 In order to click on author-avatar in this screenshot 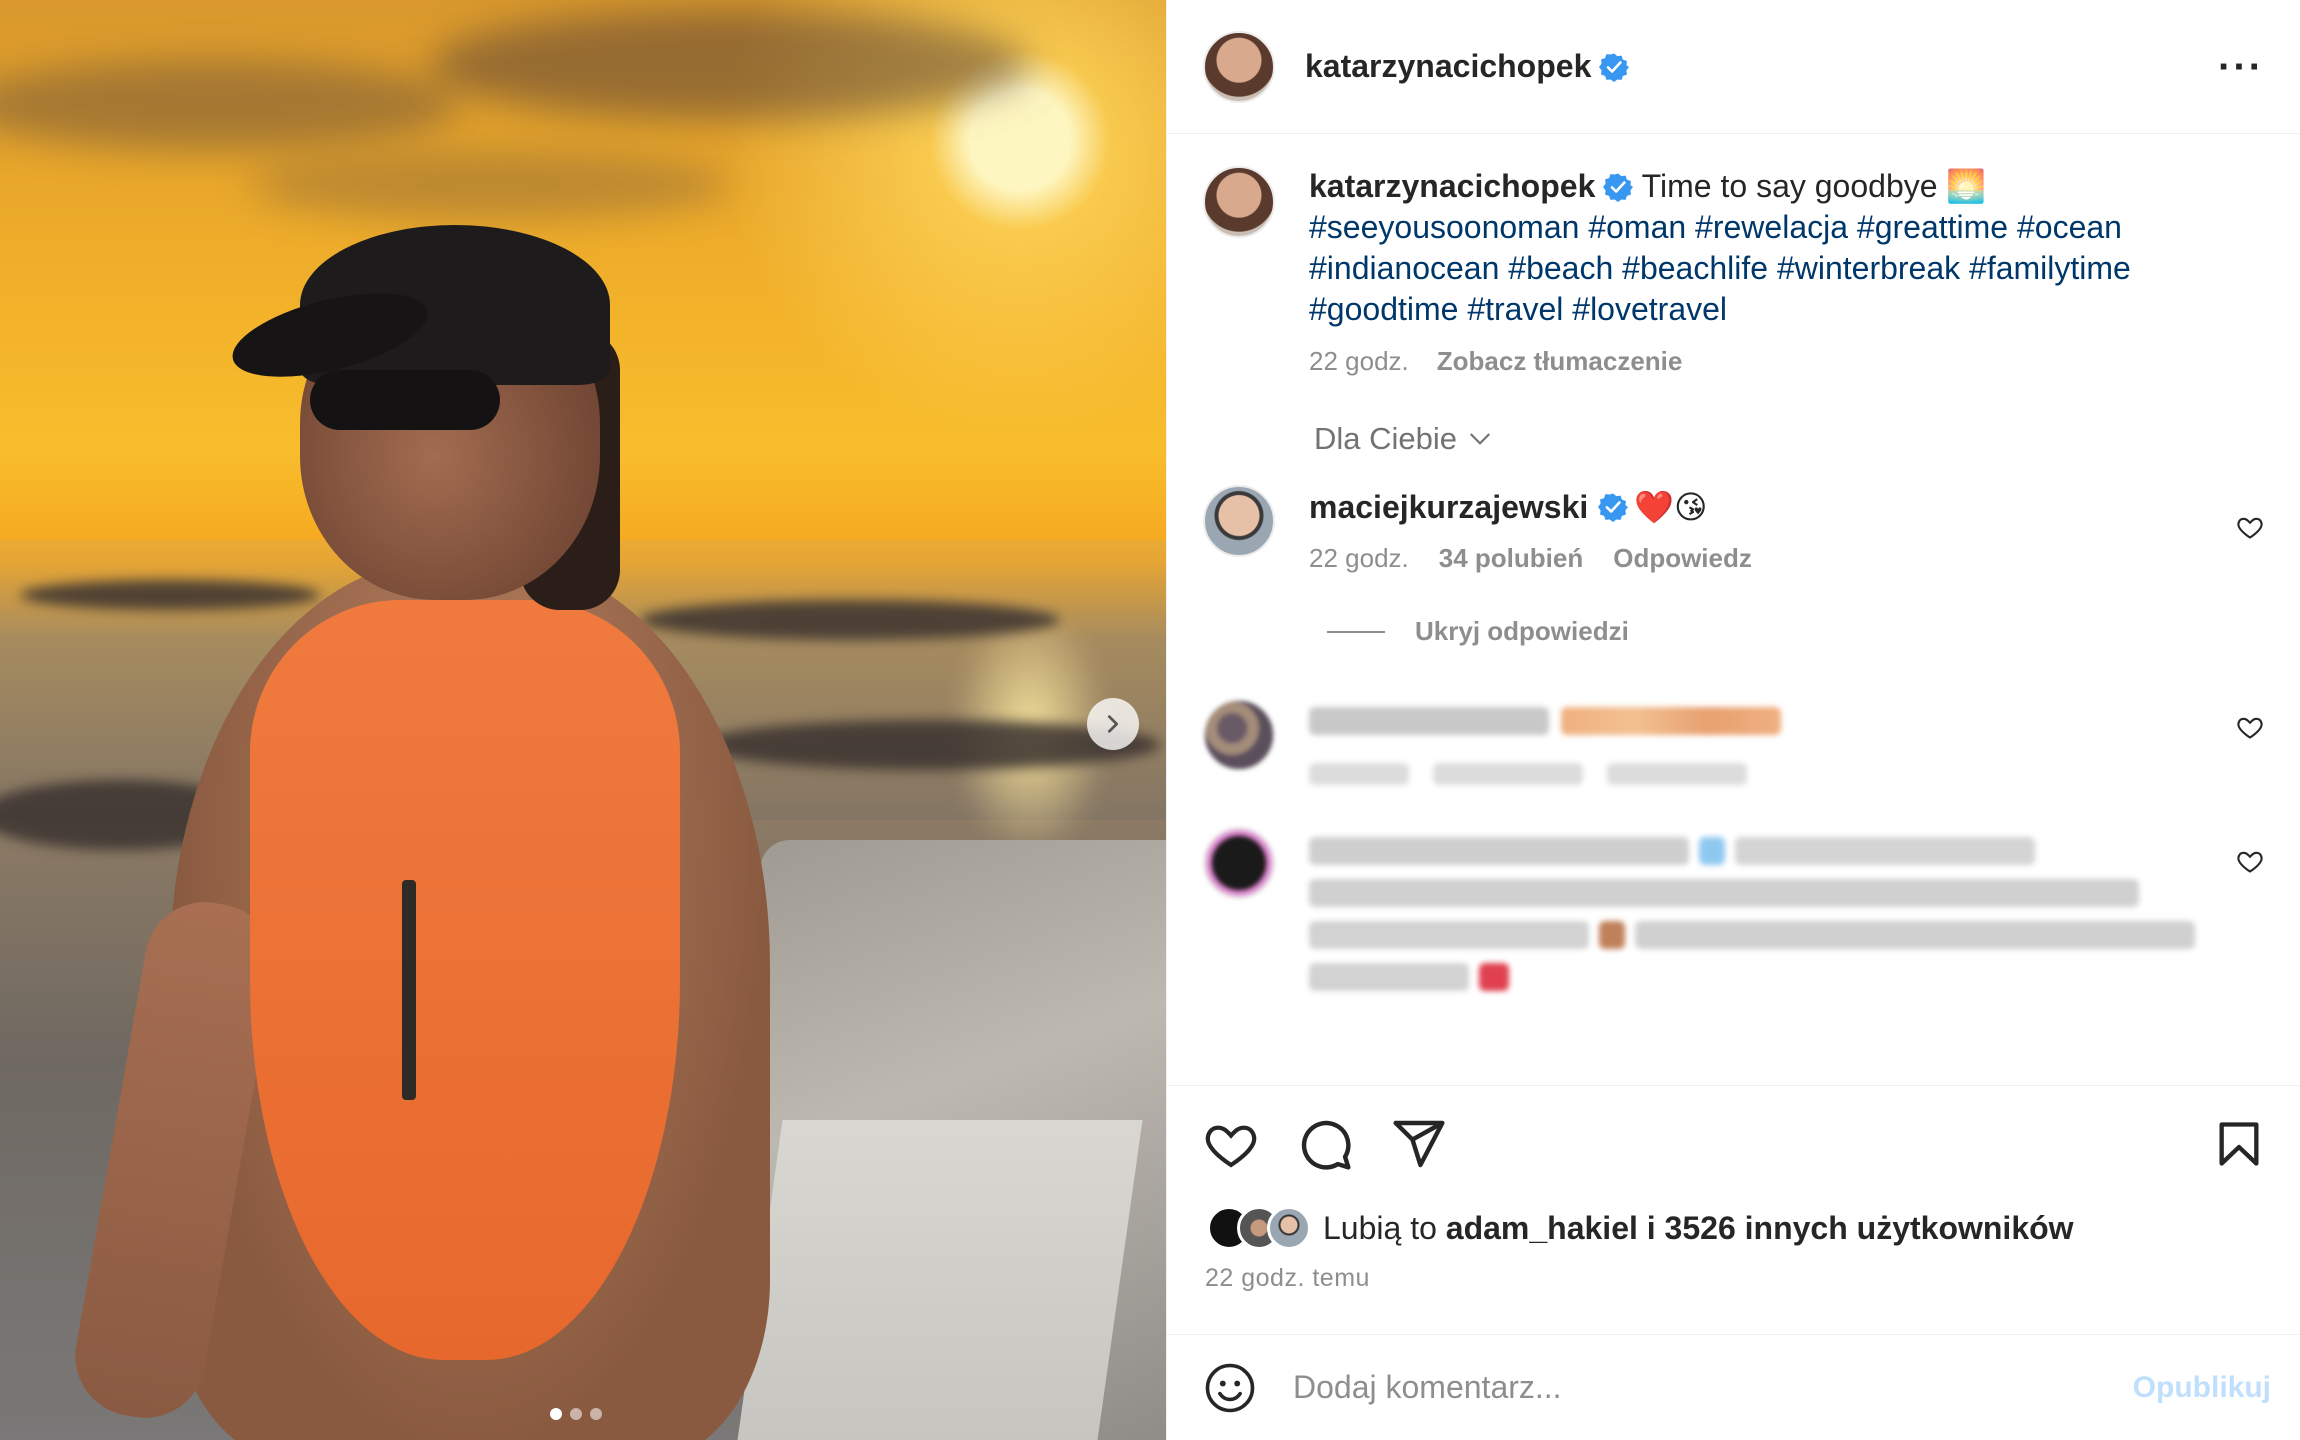, I will do `click(1239, 66)`.